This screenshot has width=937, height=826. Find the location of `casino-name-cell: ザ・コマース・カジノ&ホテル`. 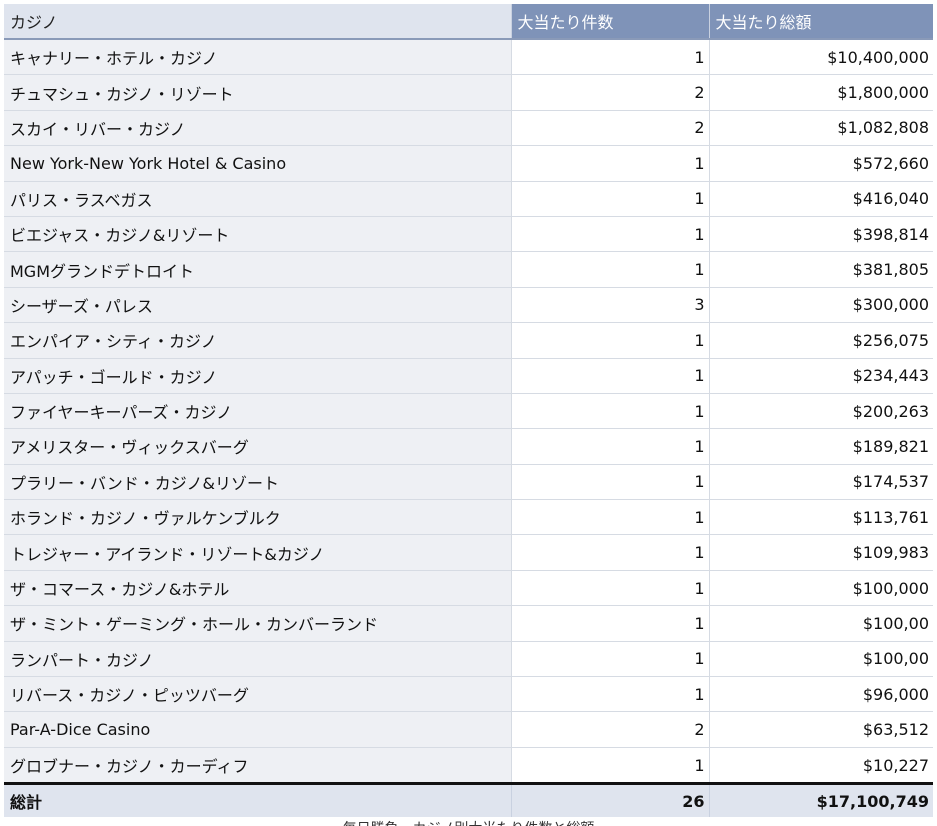

casino-name-cell: ザ・コマース・カジノ&ホテル is located at coordinates (257, 588).